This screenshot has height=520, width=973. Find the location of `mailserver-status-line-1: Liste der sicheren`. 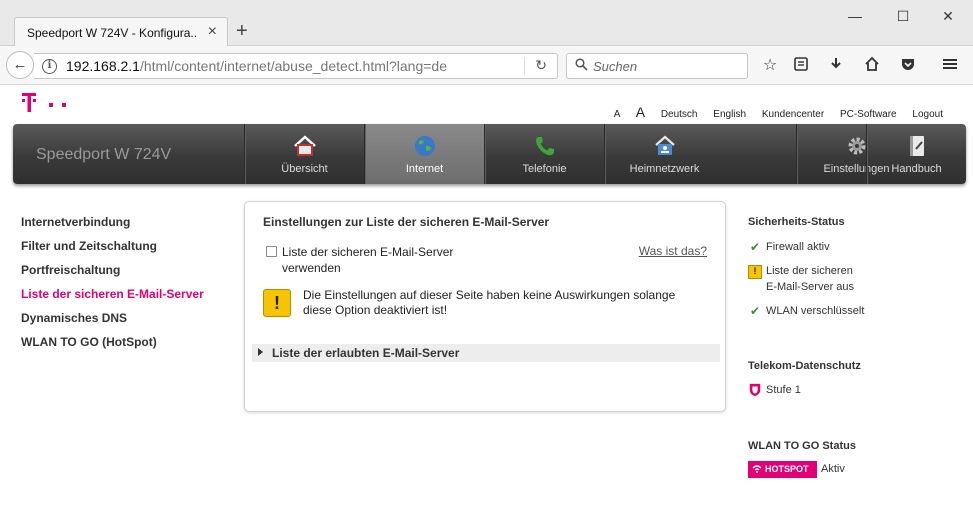

mailserver-status-line-1: Liste der sicheren is located at coordinates (809, 271).